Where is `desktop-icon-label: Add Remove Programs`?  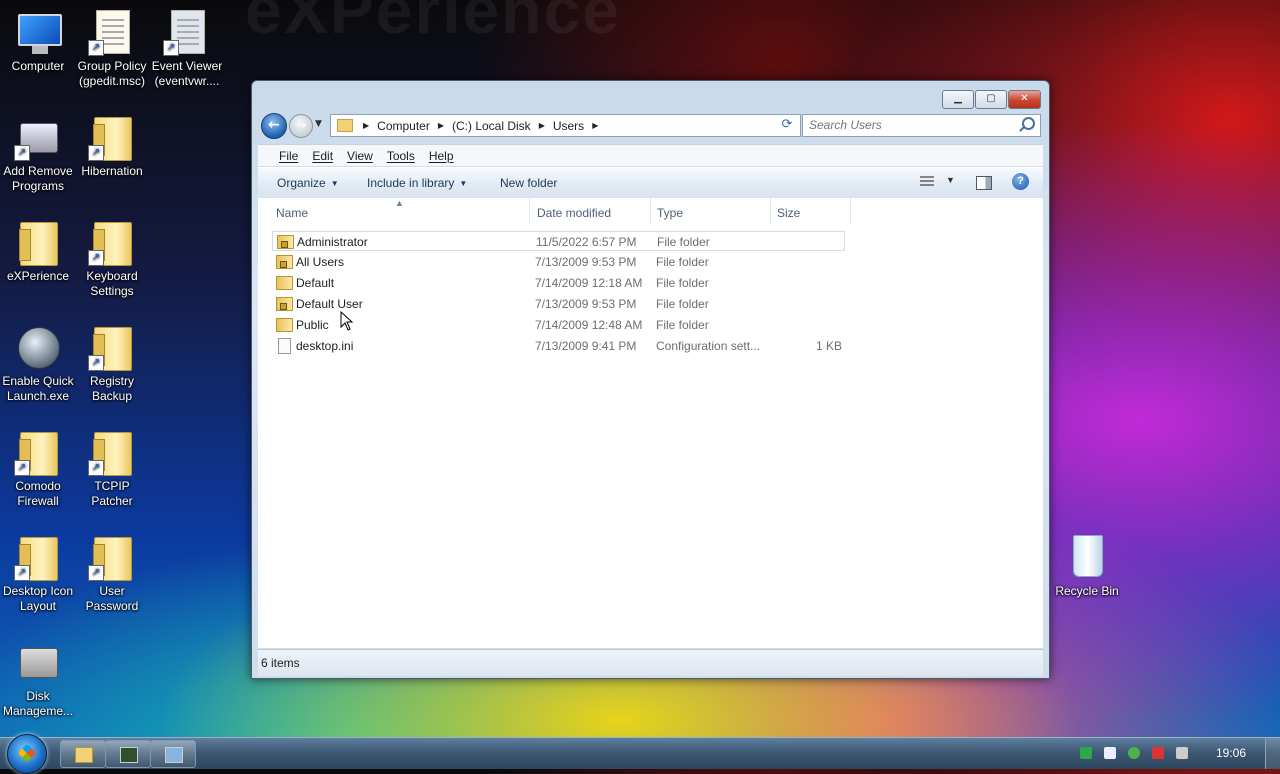 desktop-icon-label: Add Remove Programs is located at coordinates (38, 178).